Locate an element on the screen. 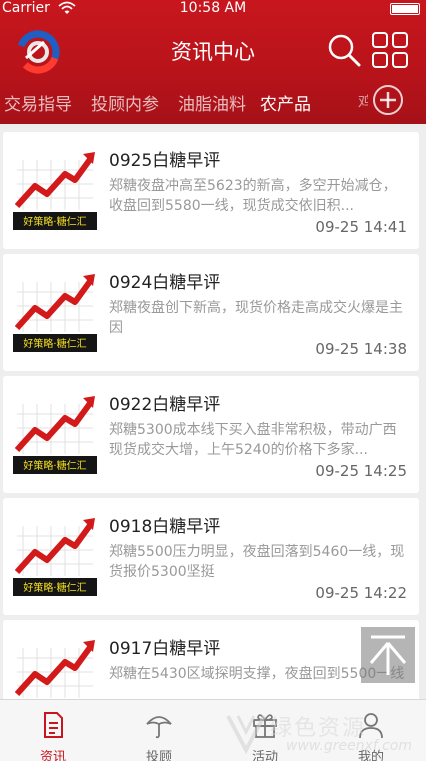 This screenshot has width=426, height=761. article-title: 0922白糖早评 is located at coordinates (165, 405).